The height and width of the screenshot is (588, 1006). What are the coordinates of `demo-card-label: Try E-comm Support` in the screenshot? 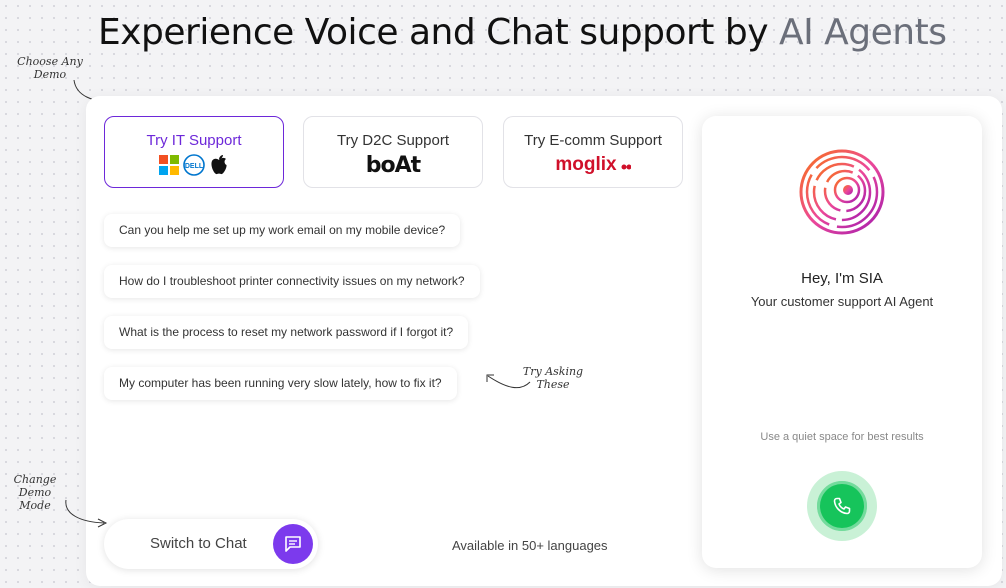 It's located at (593, 140).